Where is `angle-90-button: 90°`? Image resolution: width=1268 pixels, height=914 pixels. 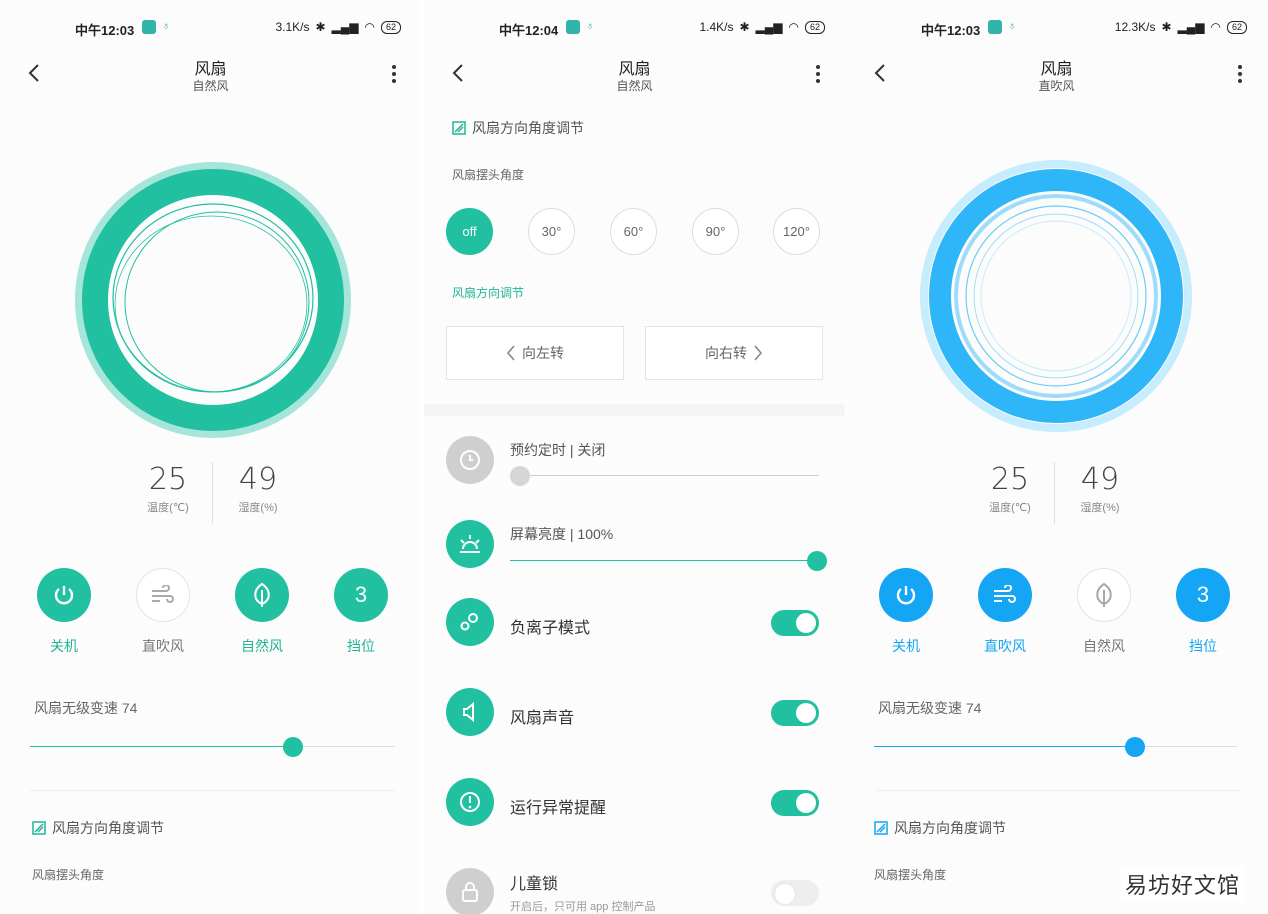
angle-90-button: 90° is located at coordinates (715, 231).